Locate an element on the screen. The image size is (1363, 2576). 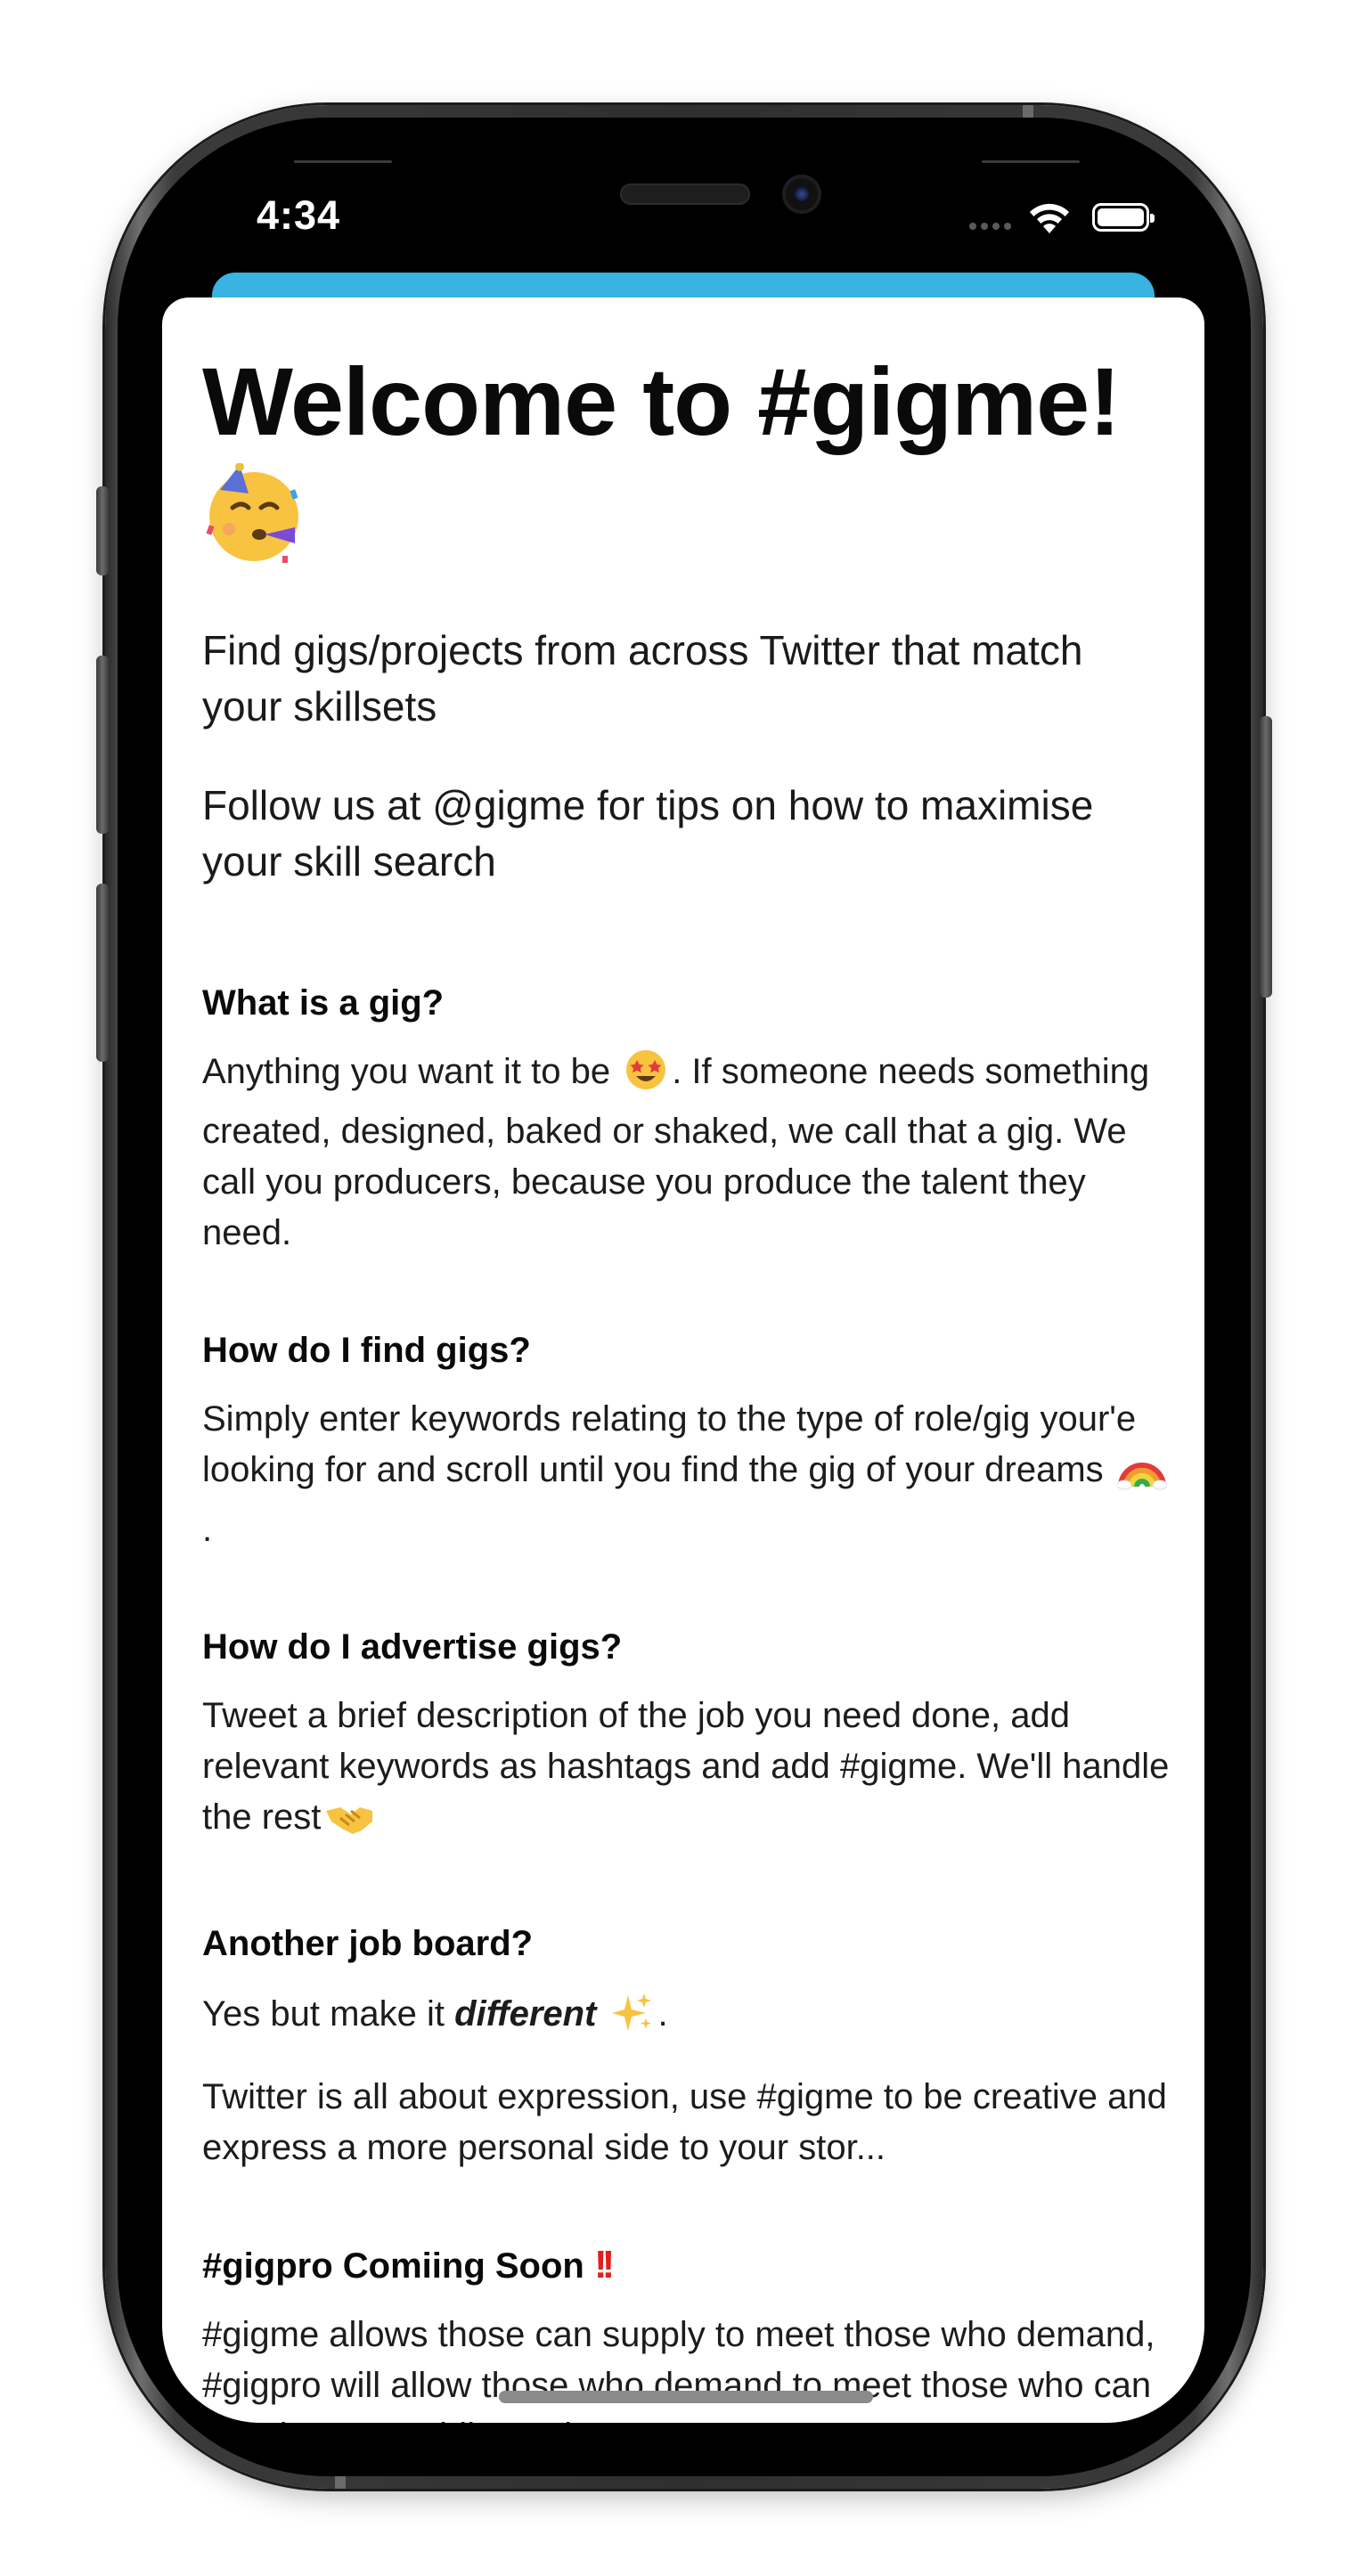
status-time: 4:34 is located at coordinates (299, 215).